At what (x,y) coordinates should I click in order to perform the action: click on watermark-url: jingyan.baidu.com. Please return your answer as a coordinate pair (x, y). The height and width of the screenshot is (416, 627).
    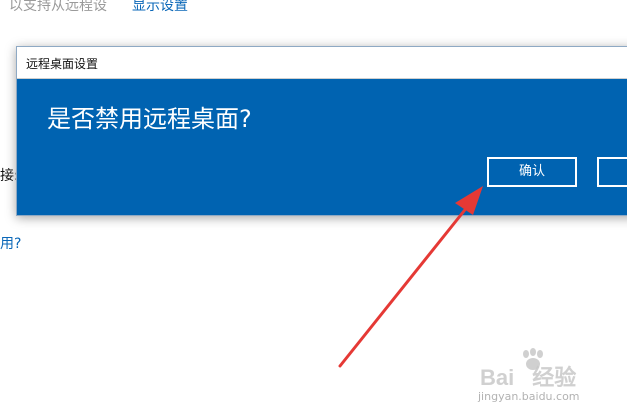
    Looking at the image, I should click on (529, 396).